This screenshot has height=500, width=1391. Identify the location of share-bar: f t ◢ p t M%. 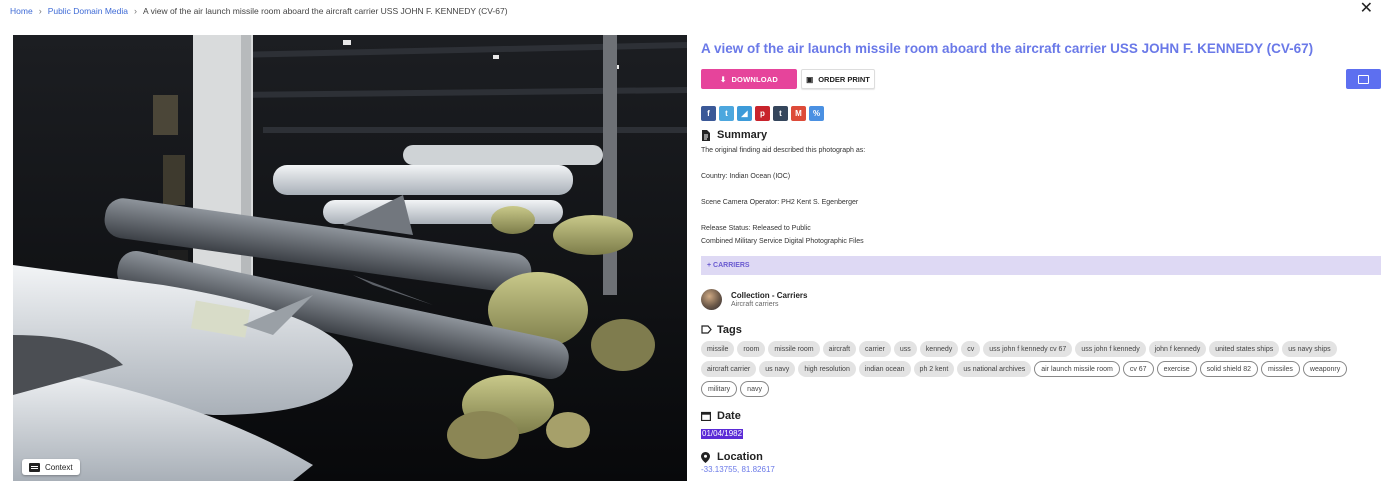
(1041, 113).